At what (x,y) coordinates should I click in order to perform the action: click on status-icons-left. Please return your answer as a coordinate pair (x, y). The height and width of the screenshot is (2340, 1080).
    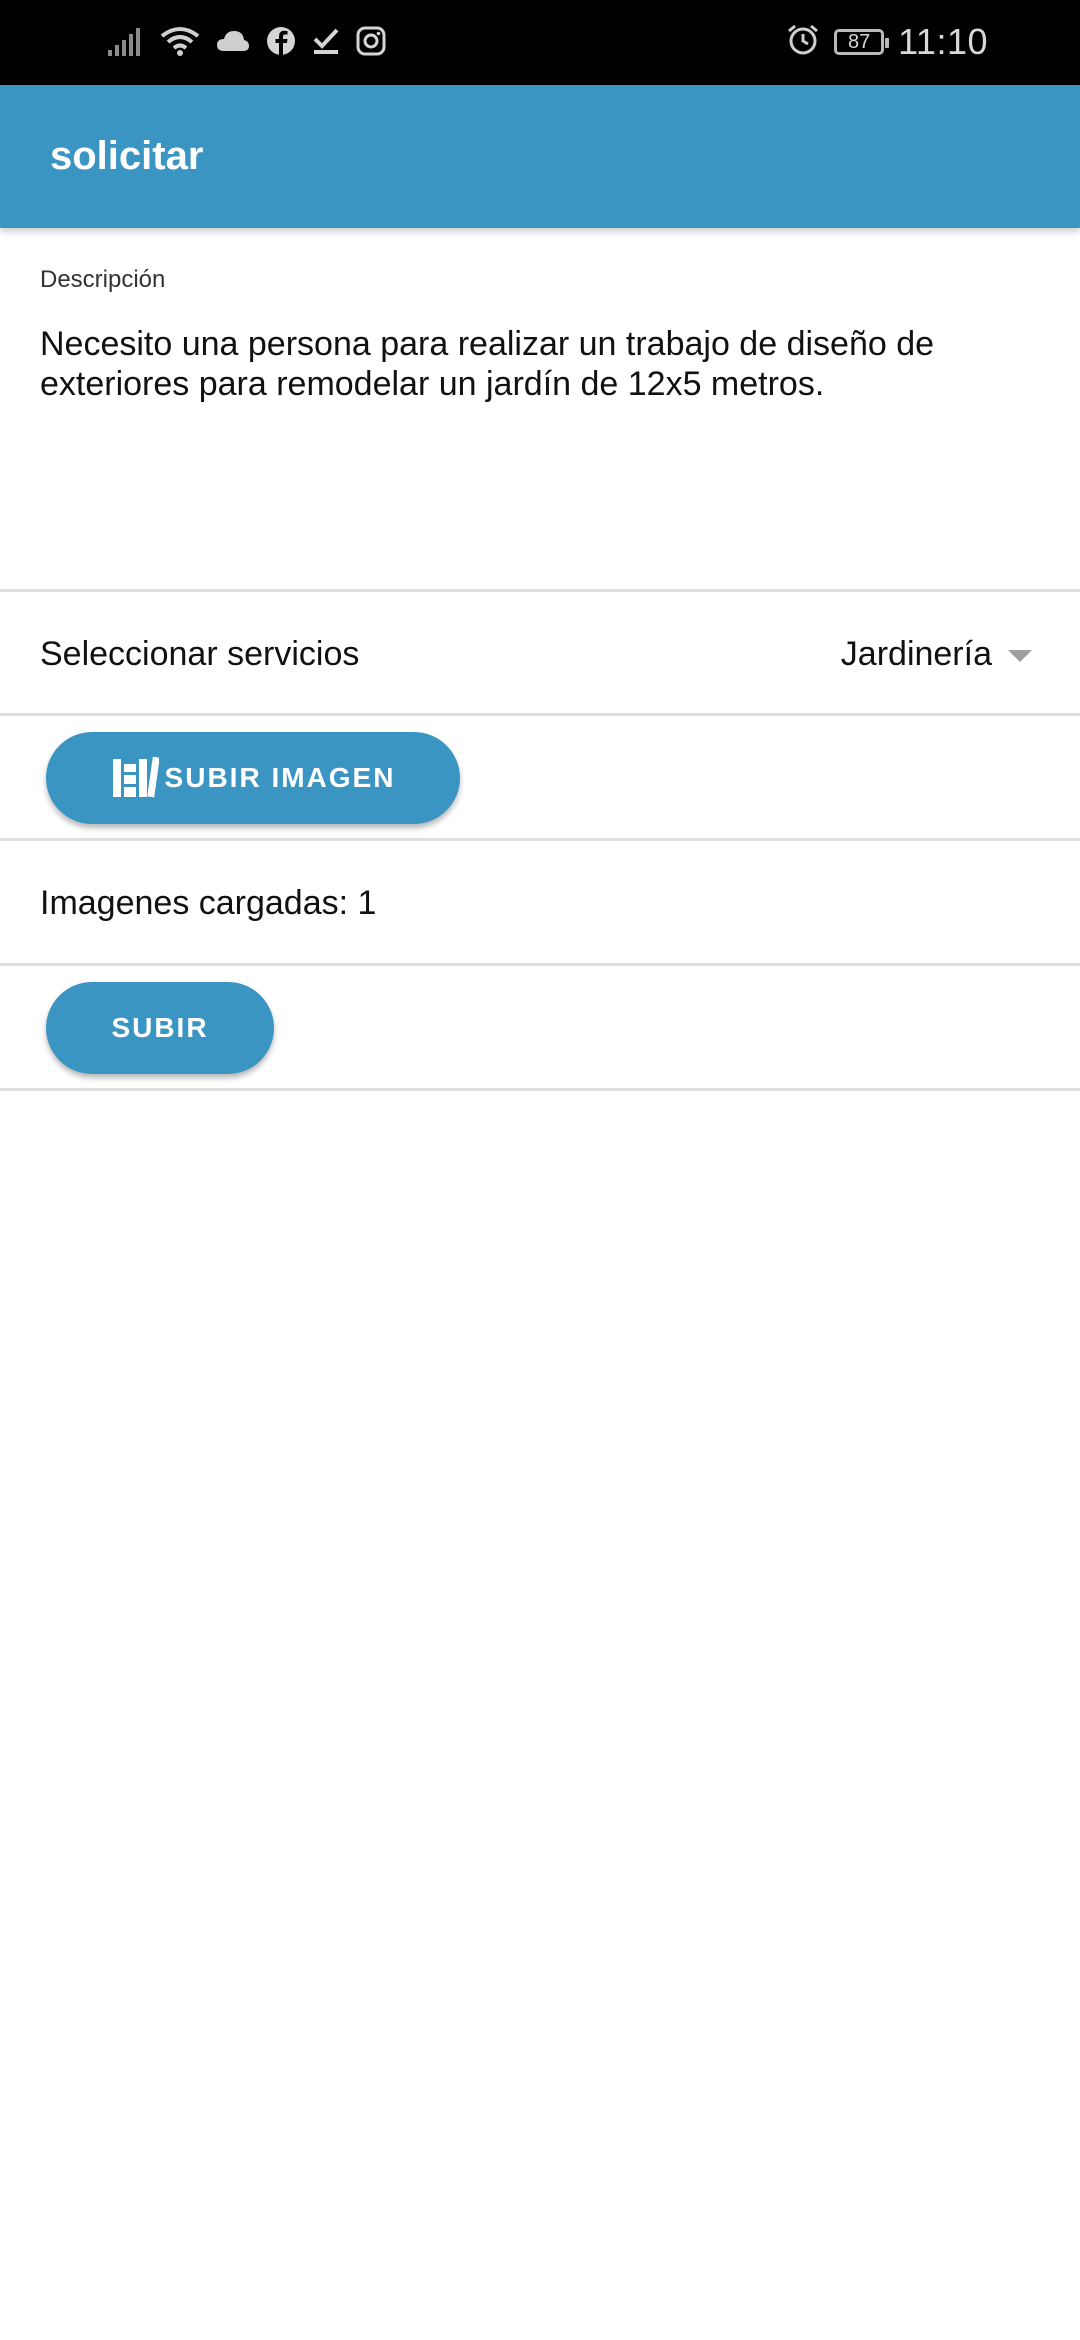
    Looking at the image, I should click on (247, 43).